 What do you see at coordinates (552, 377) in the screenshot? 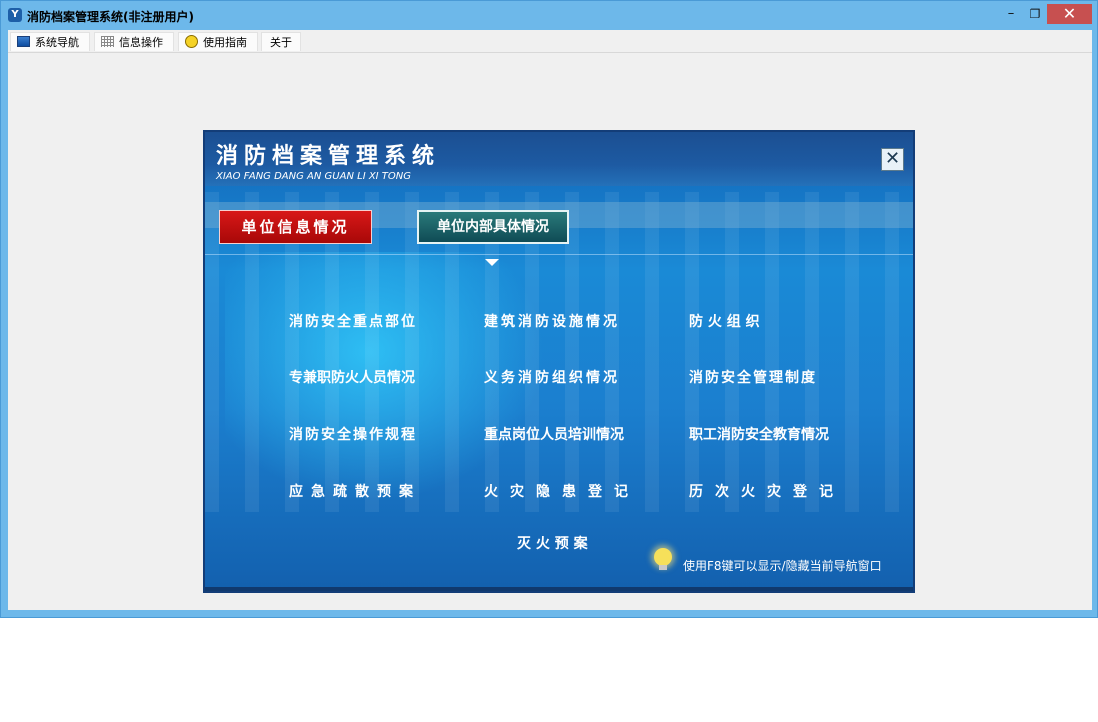
I see `link-volunteer-organization: 义务消防组织情况` at bounding box center [552, 377].